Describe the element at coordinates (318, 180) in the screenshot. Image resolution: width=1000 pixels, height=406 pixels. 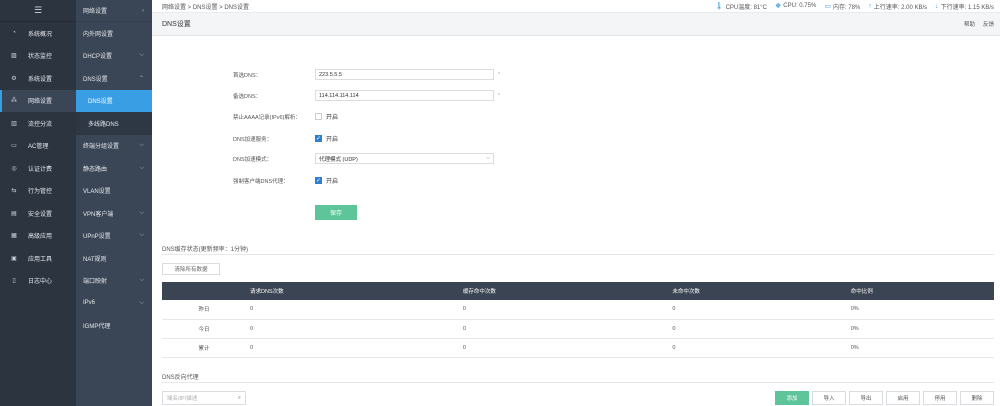
I see `force-proxy-checkbox: ✓` at that location.